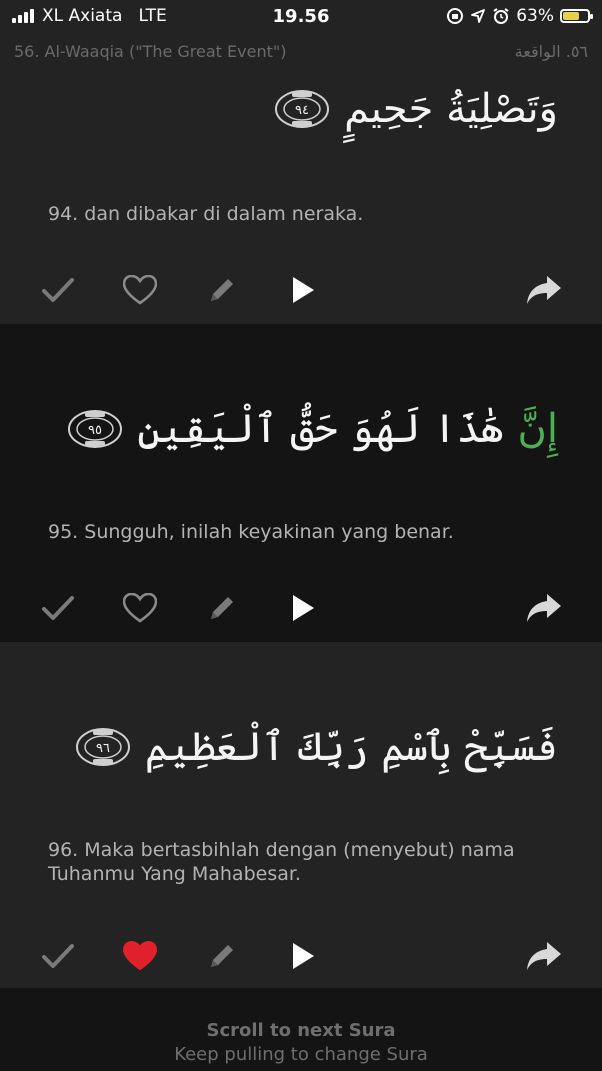 The image size is (602, 1071). I want to click on ayah-arabic-text: فَسَبِّحْ بِٱسْمِ رَبِّكَ ٱلْعَظِيمِ ٩٦, so click(316, 747).